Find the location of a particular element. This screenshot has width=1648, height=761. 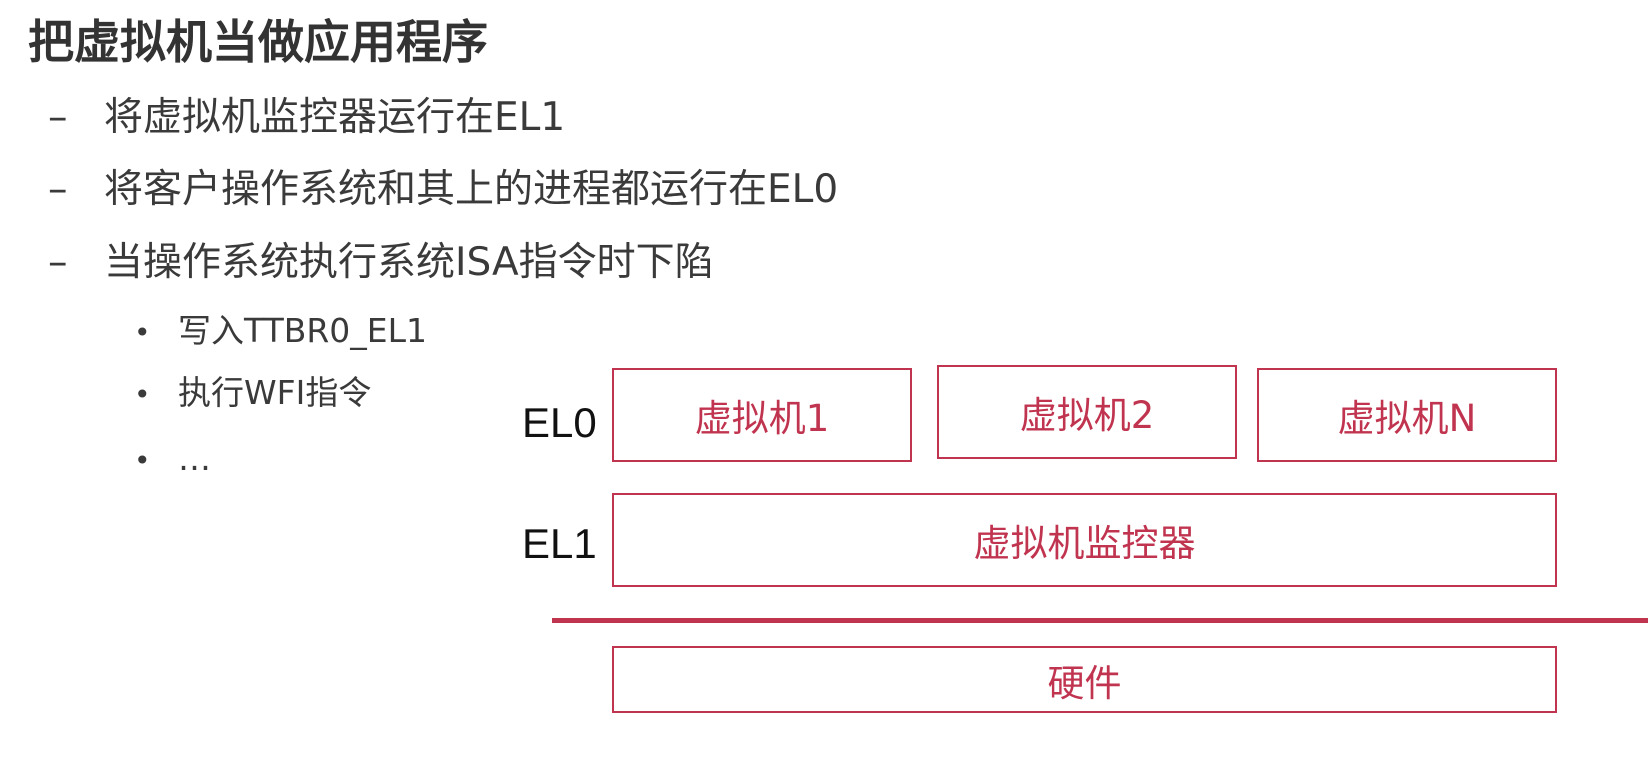

vm-label: 虚拟机N is located at coordinates (1407, 418).